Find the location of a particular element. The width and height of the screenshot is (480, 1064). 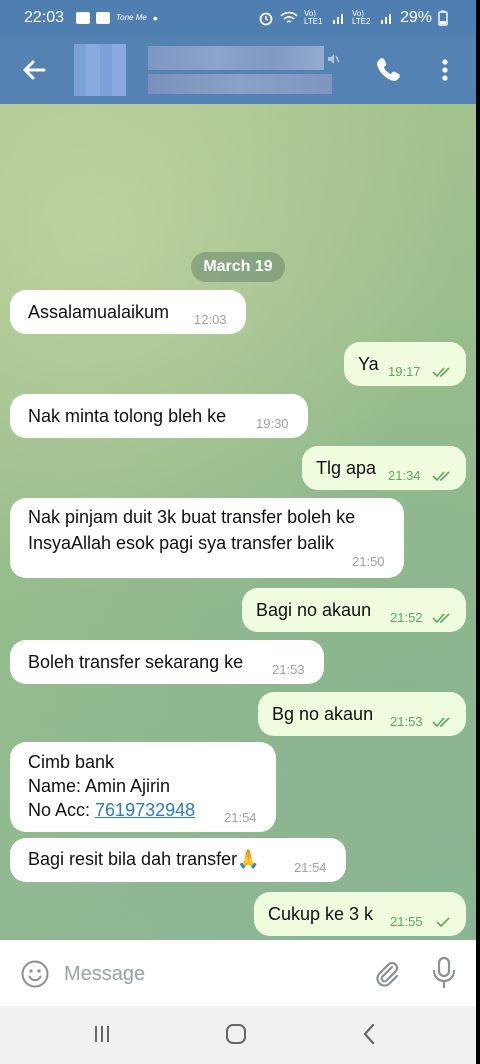

emoji-button is located at coordinates (35, 974).